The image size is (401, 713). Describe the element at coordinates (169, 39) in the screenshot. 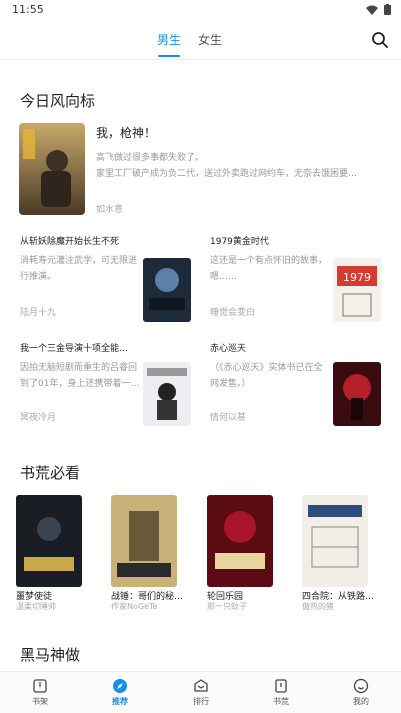

I see `tab-male: 男生` at that location.